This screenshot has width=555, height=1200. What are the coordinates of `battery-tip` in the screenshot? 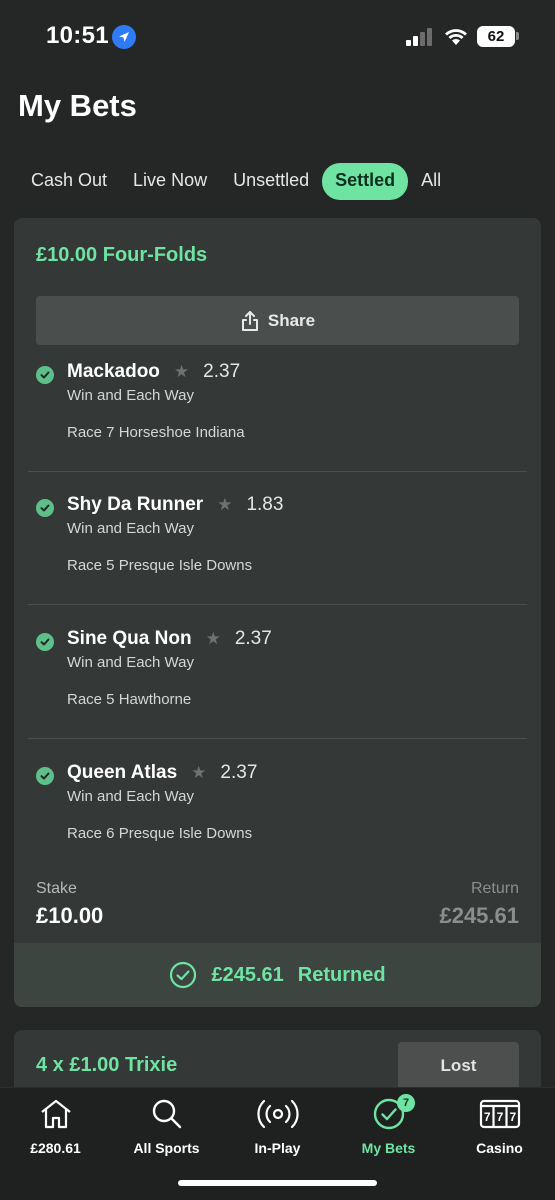 It's located at (517, 36).